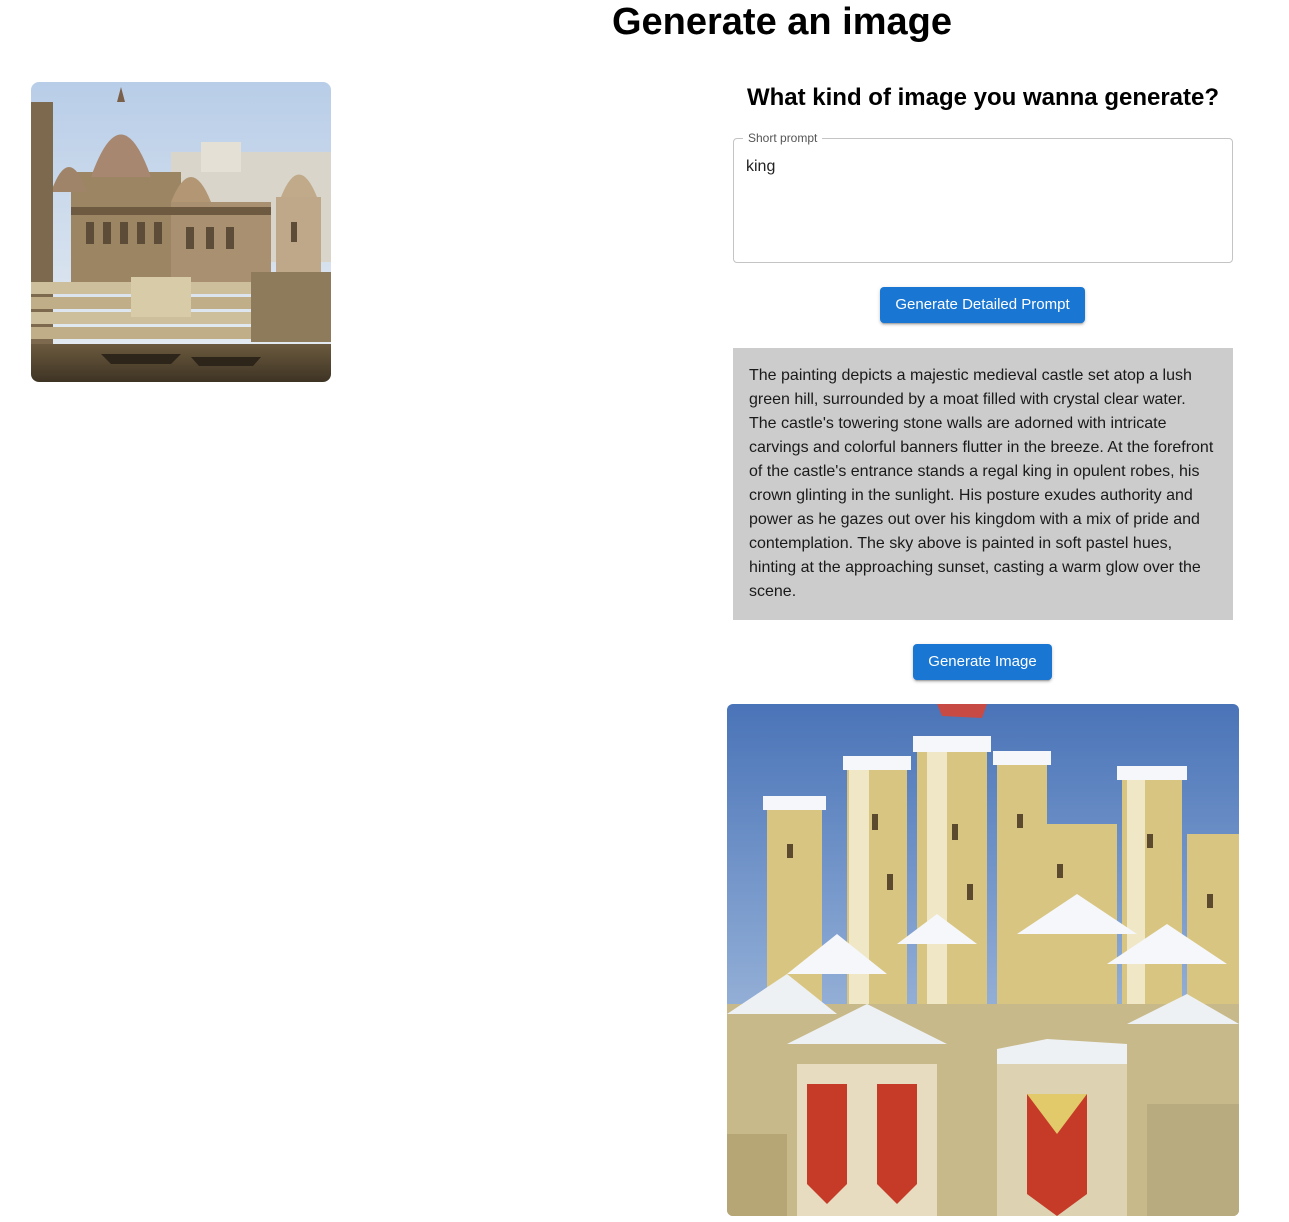 The height and width of the screenshot is (1222, 1289). What do you see at coordinates (981, 205) in the screenshot?
I see `short-prompt-input: king` at bounding box center [981, 205].